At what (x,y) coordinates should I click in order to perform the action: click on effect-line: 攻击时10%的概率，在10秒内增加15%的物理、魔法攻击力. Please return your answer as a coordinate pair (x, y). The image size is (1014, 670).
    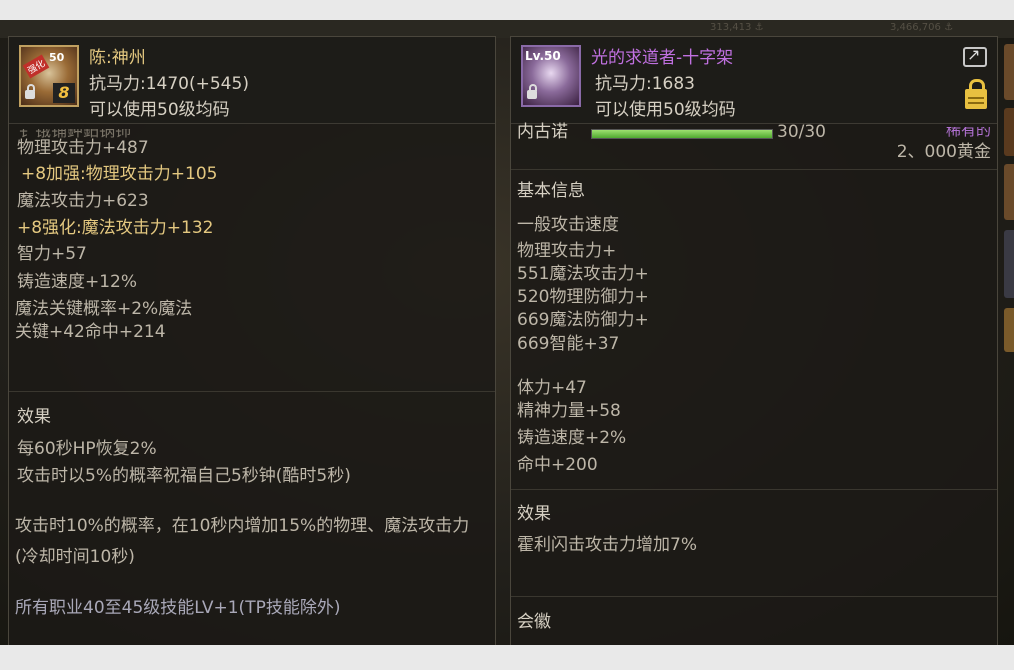
    Looking at the image, I should click on (242, 526).